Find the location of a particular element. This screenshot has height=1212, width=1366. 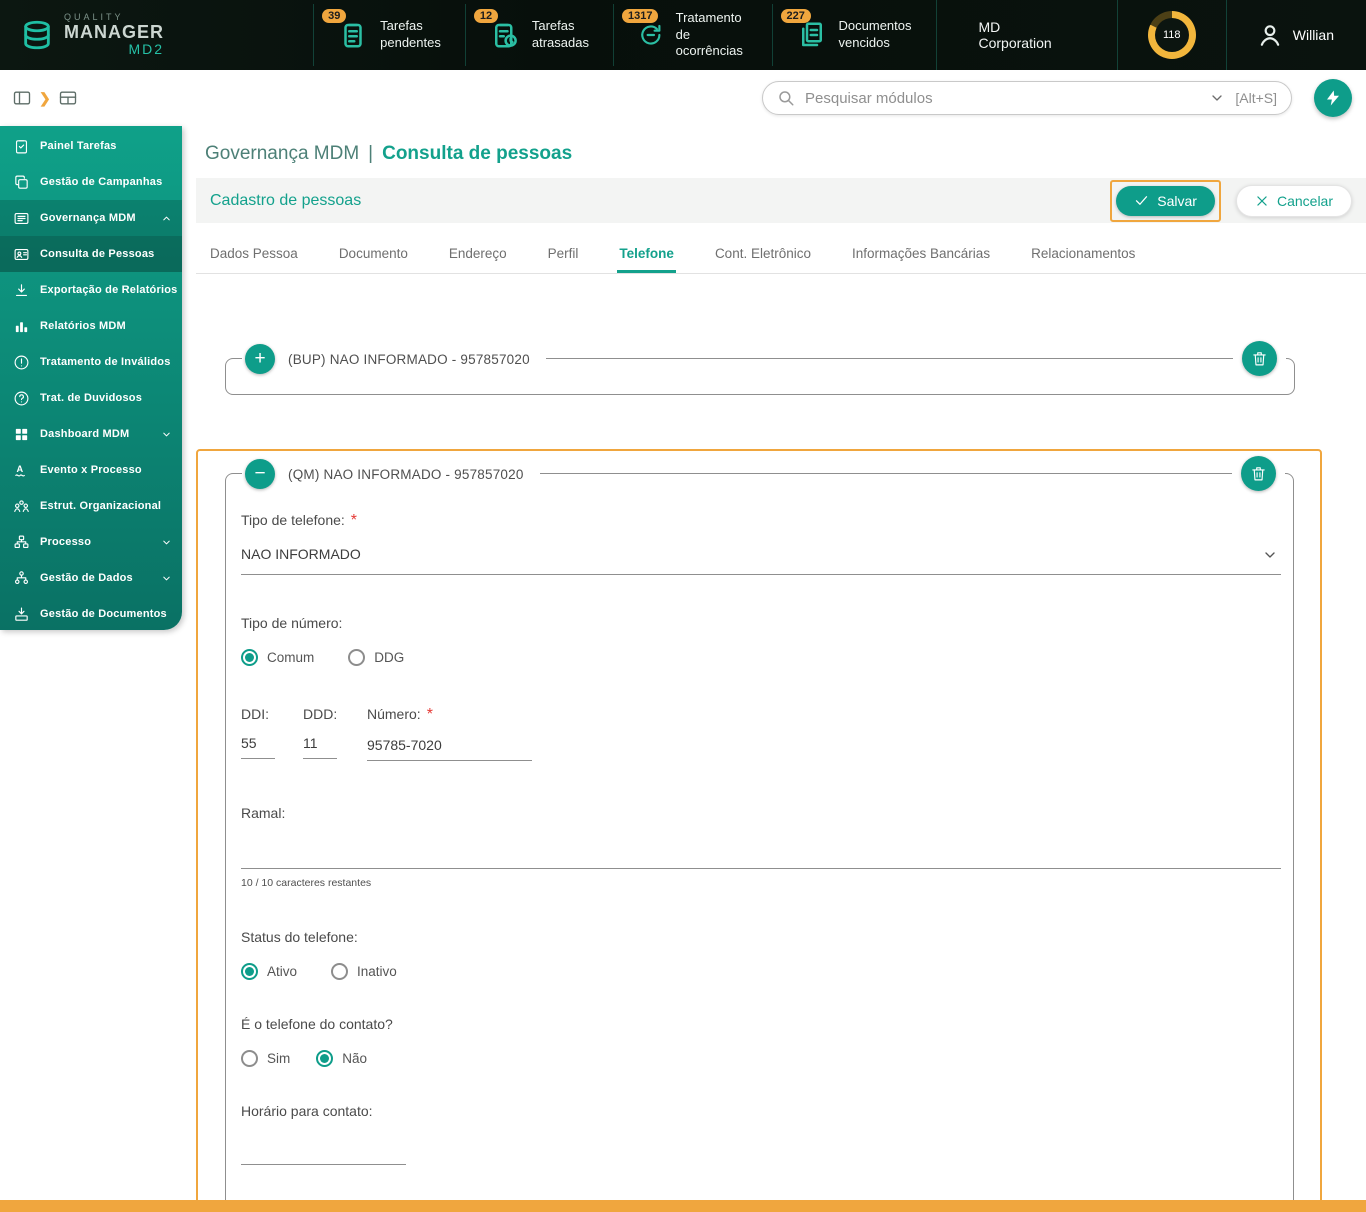

stat-documentos-vencidos: 227 Documentos vencidos is located at coordinates (853, 35).